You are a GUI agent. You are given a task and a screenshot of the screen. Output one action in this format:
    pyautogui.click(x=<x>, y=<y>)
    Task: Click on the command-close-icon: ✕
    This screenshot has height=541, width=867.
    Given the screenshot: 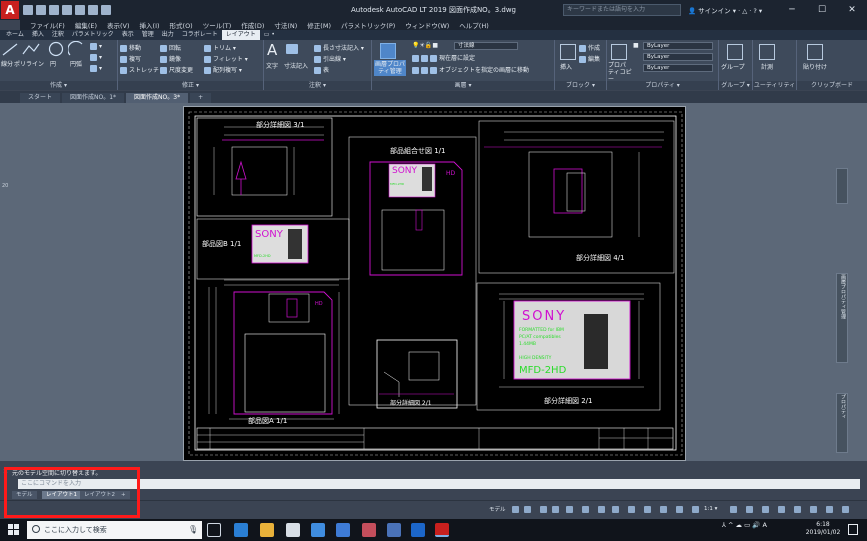 What is the action you would take?
    pyautogui.click(x=5, y=471)
    